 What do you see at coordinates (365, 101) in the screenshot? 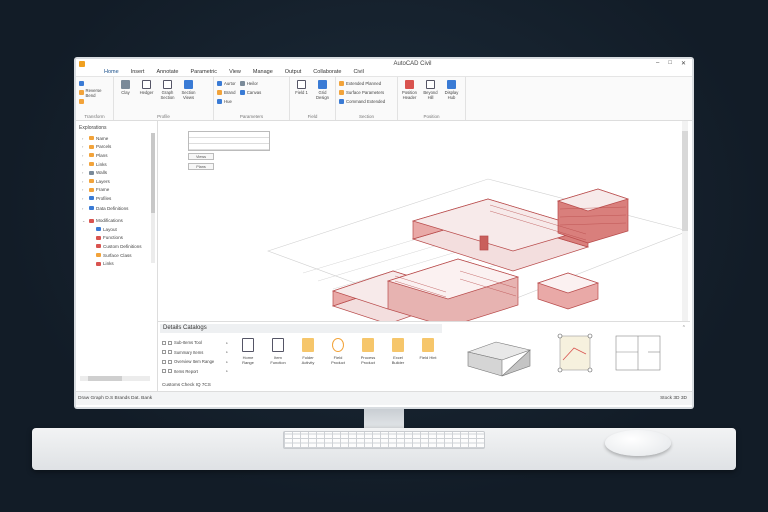
I see `command-extended-button: Command Extended` at bounding box center [365, 101].